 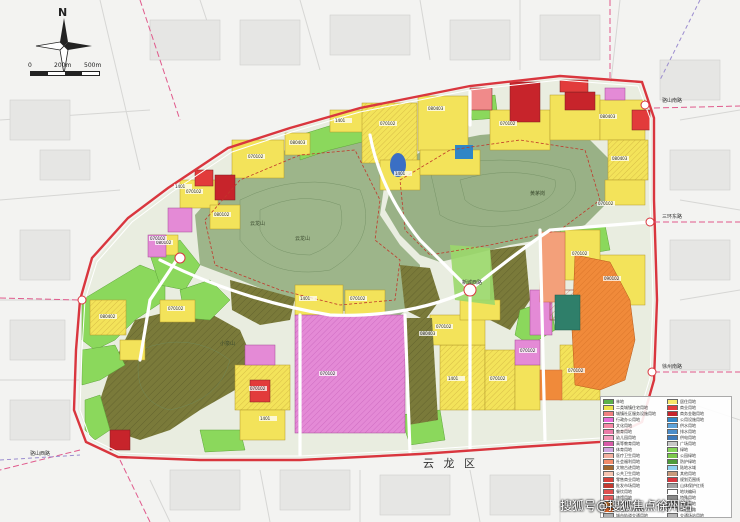 What do you see at coordinates (632, 407) in the screenshot?
I see `legend-label: 二类城镇住宅用地` at bounding box center [632, 407].